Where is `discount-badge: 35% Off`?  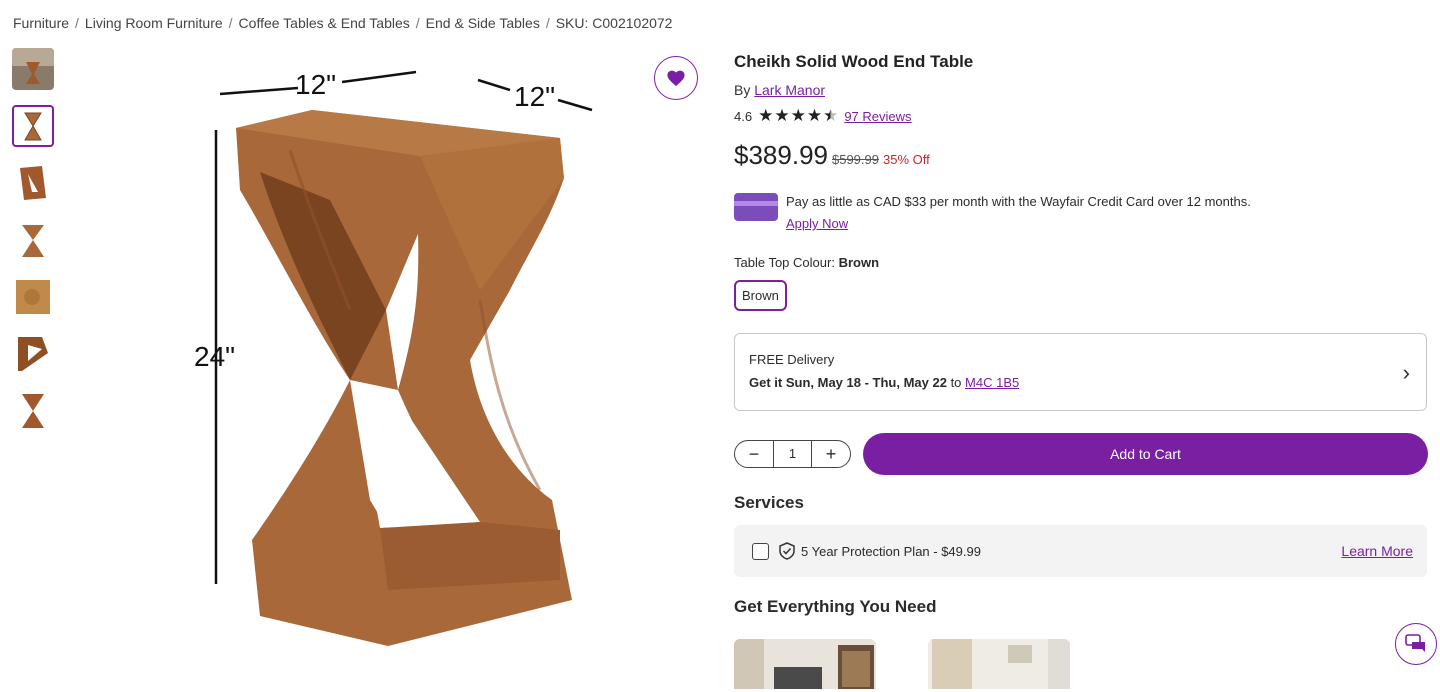 discount-badge: 35% Off is located at coordinates (906, 159).